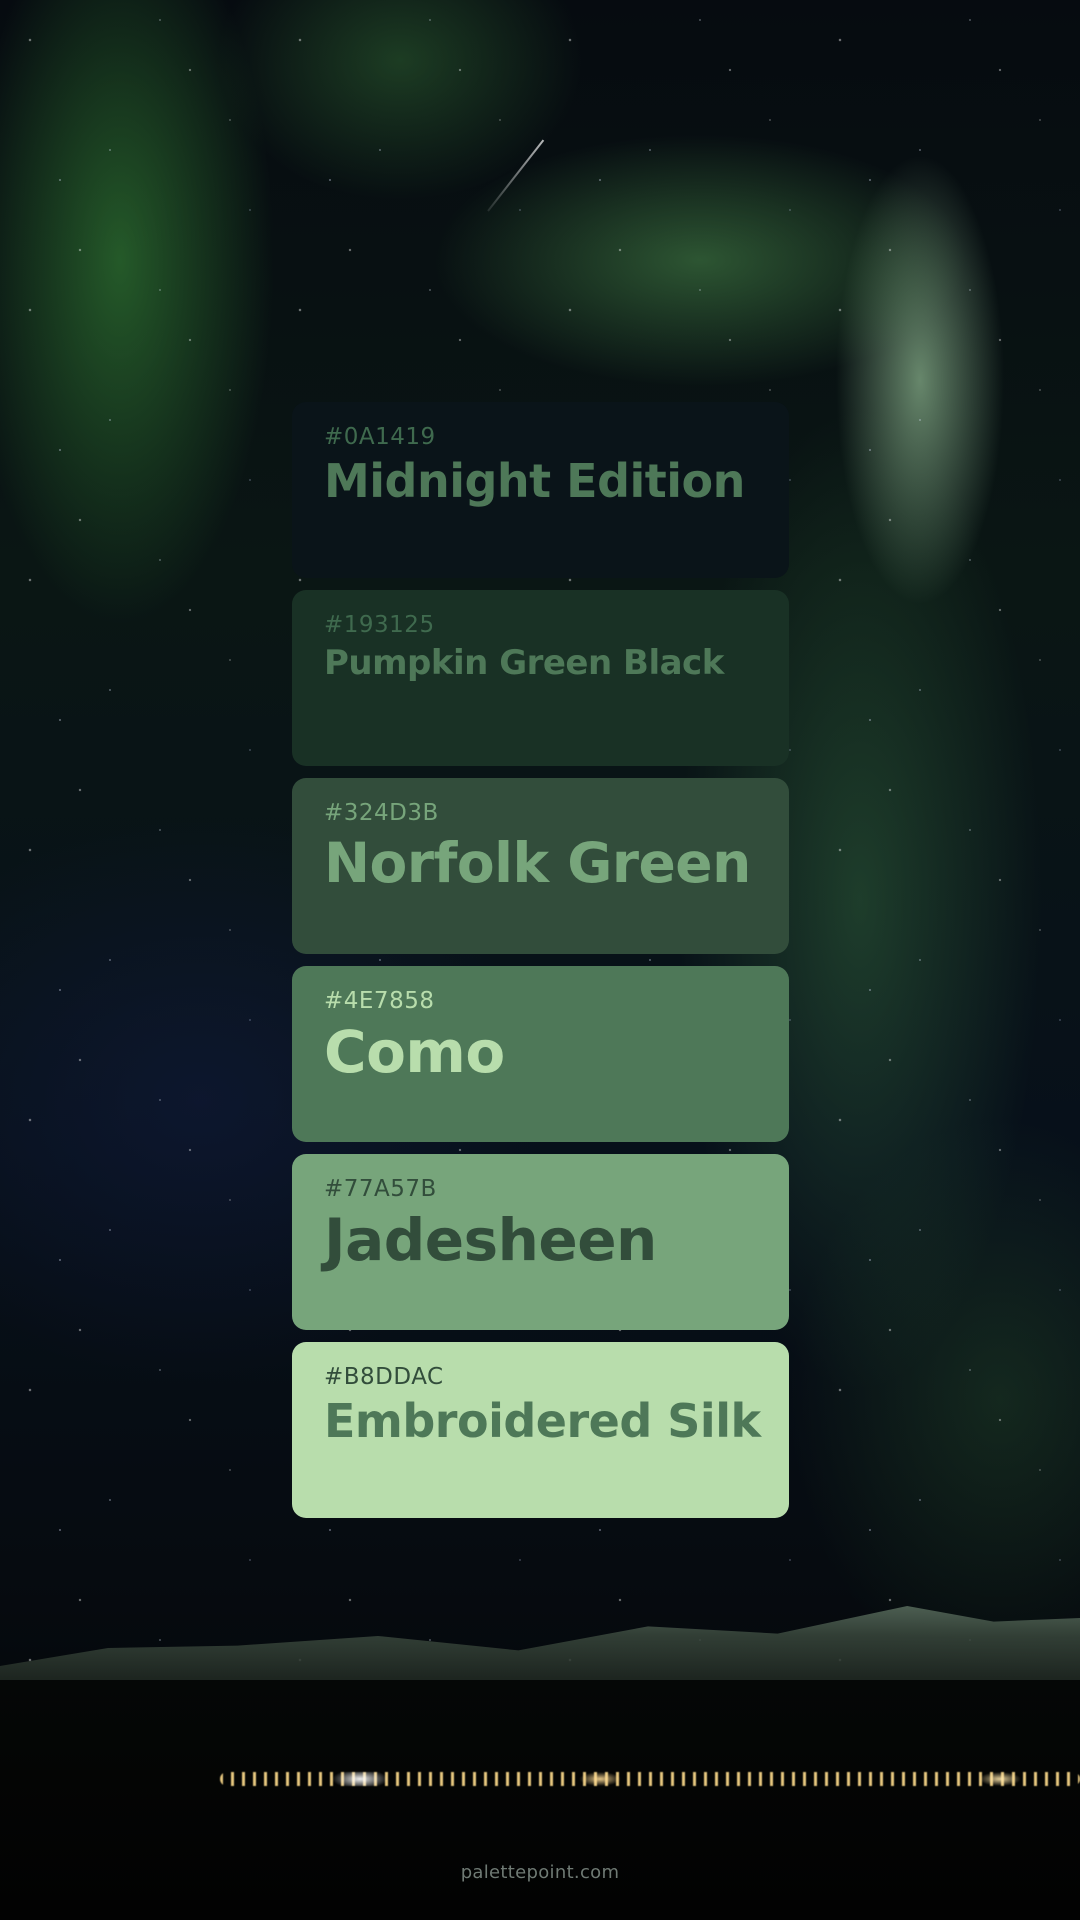  I want to click on swatch-name: Embroidered Silk, so click(542, 1421).